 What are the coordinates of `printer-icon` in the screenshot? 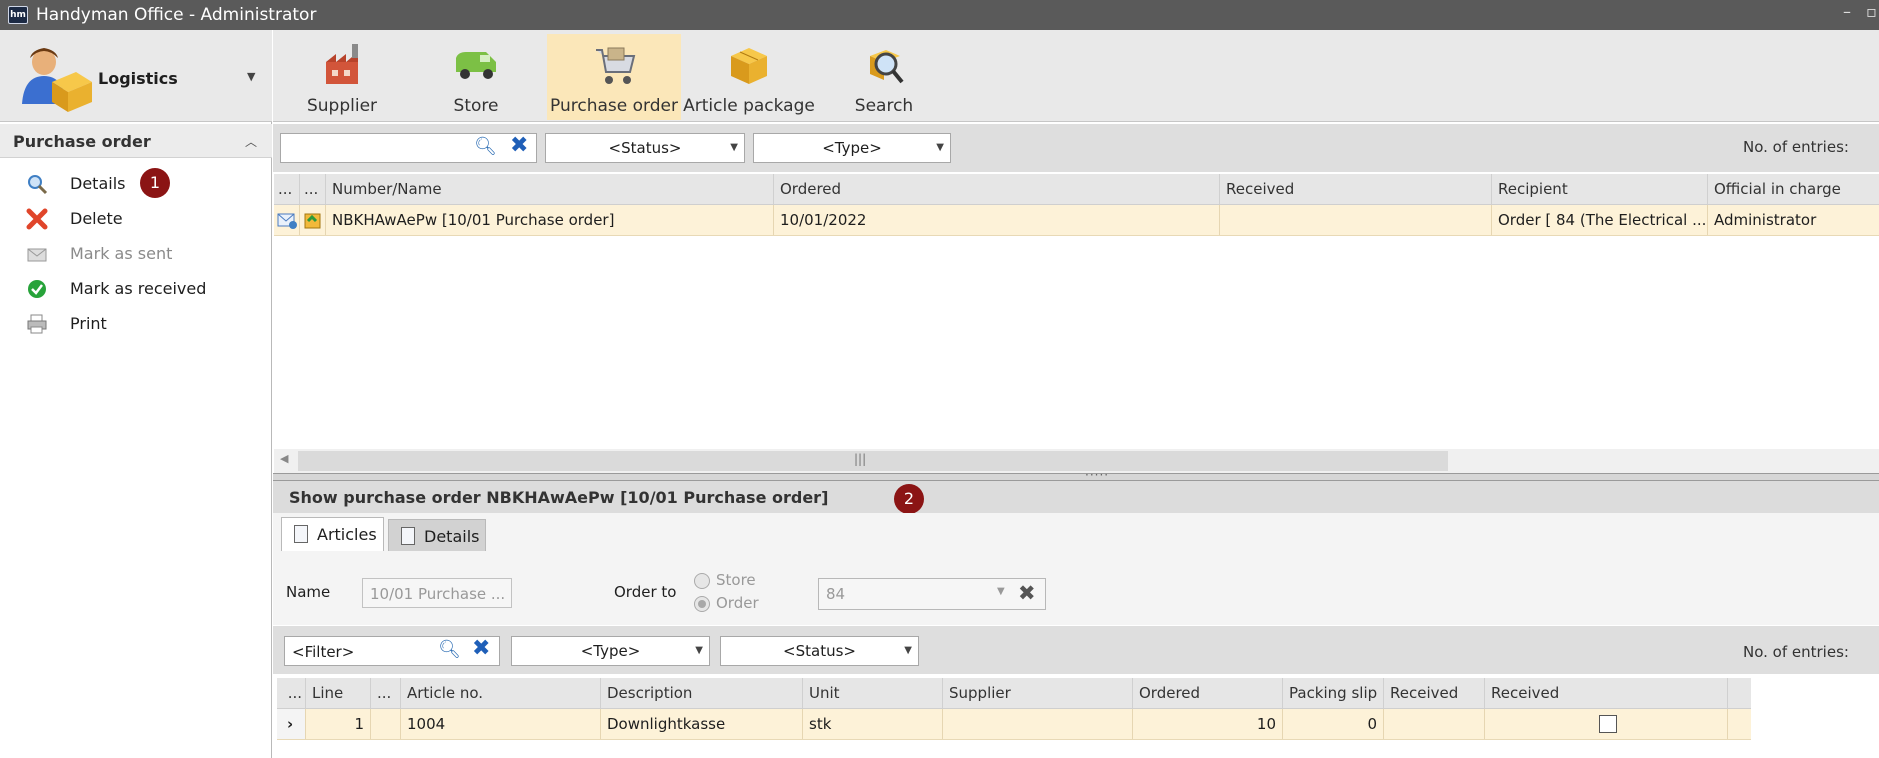 It's located at (37, 324).